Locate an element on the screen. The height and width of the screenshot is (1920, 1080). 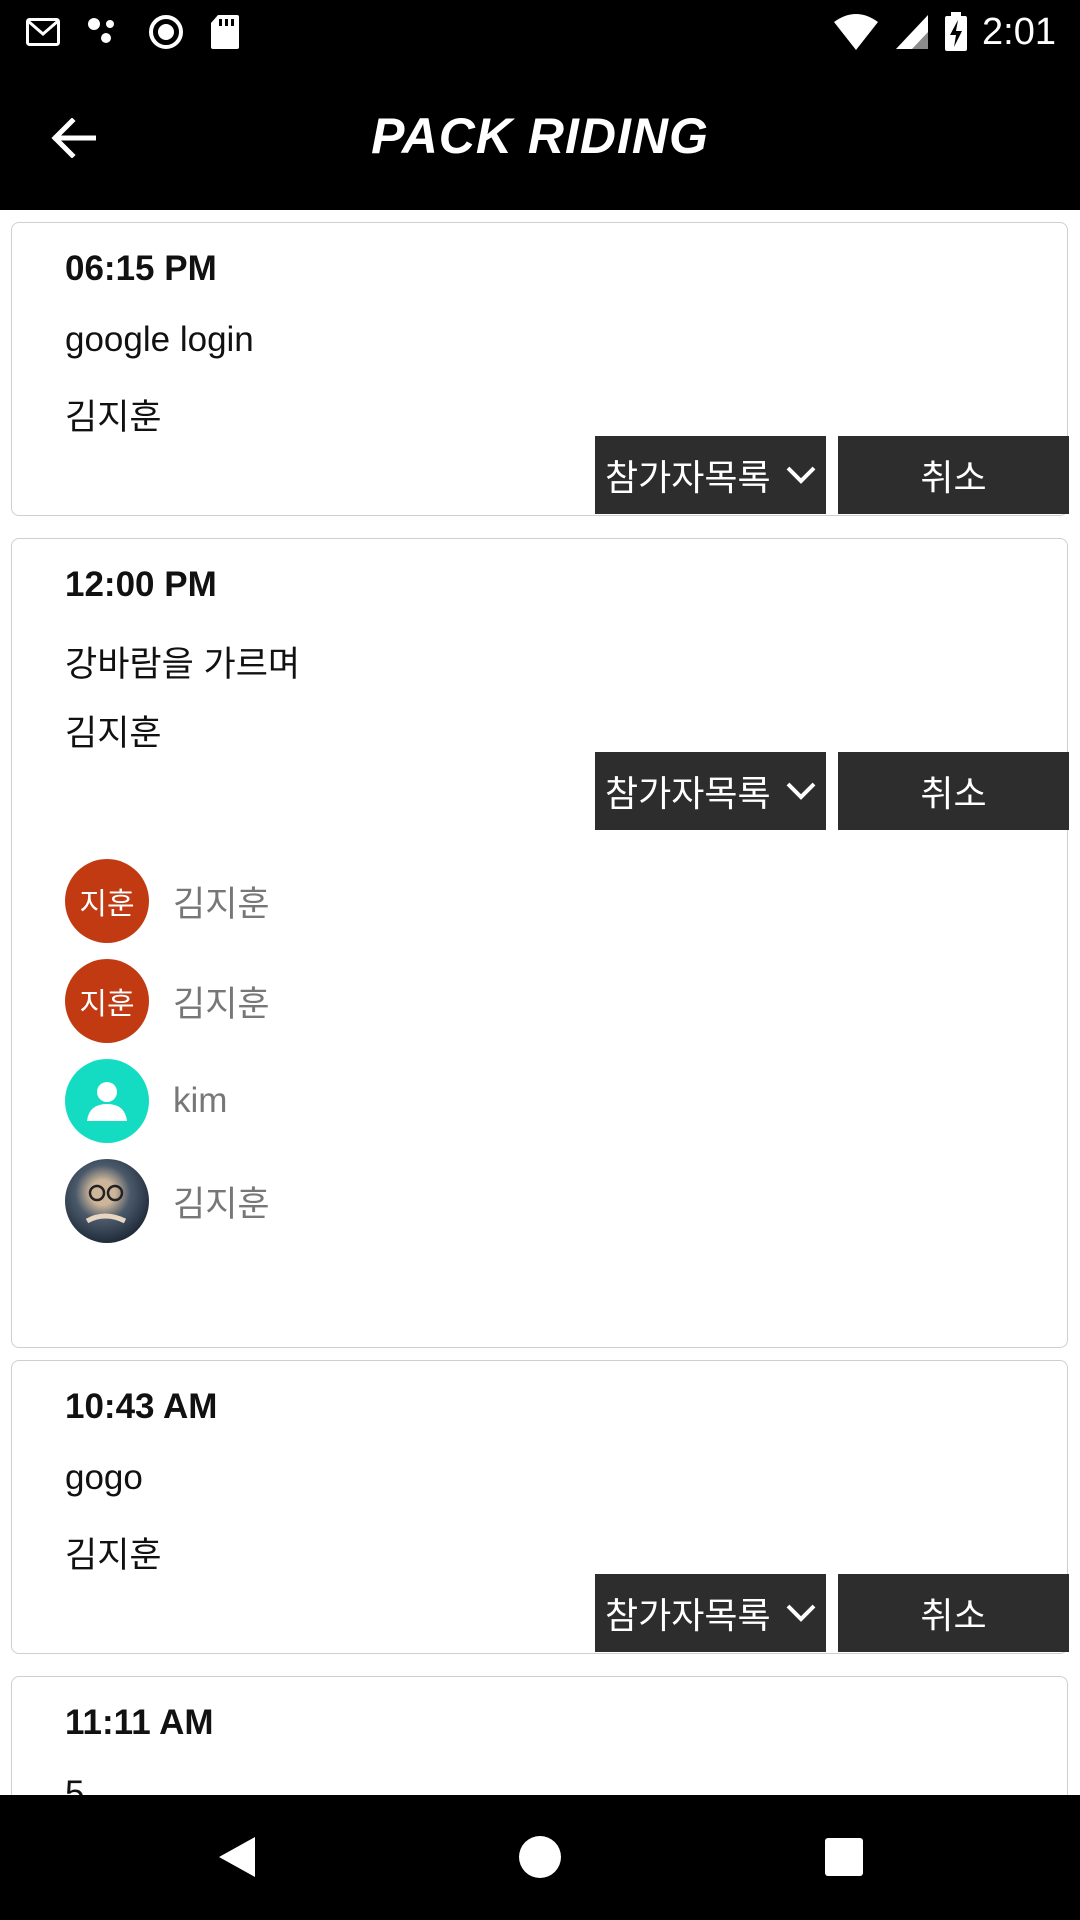
avatar is located at coordinates (107, 1101).